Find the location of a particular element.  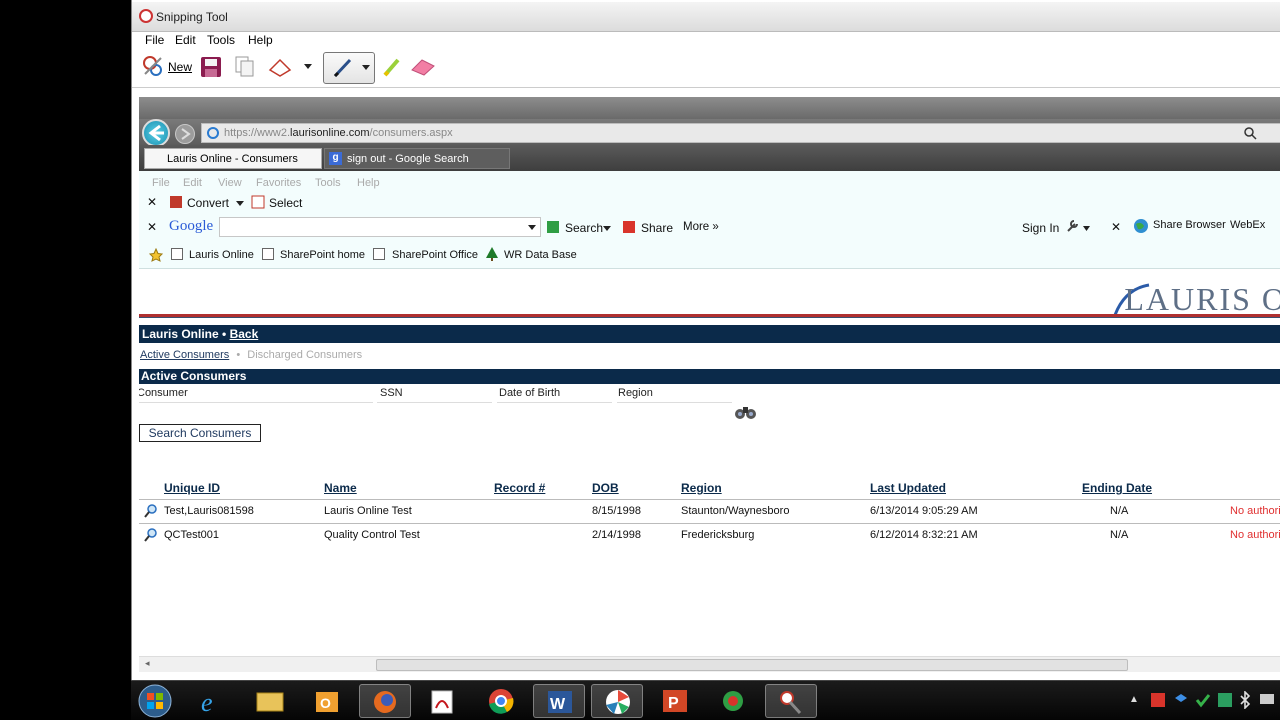

taskbar-ie-button: e is located at coordinates (211, 701).